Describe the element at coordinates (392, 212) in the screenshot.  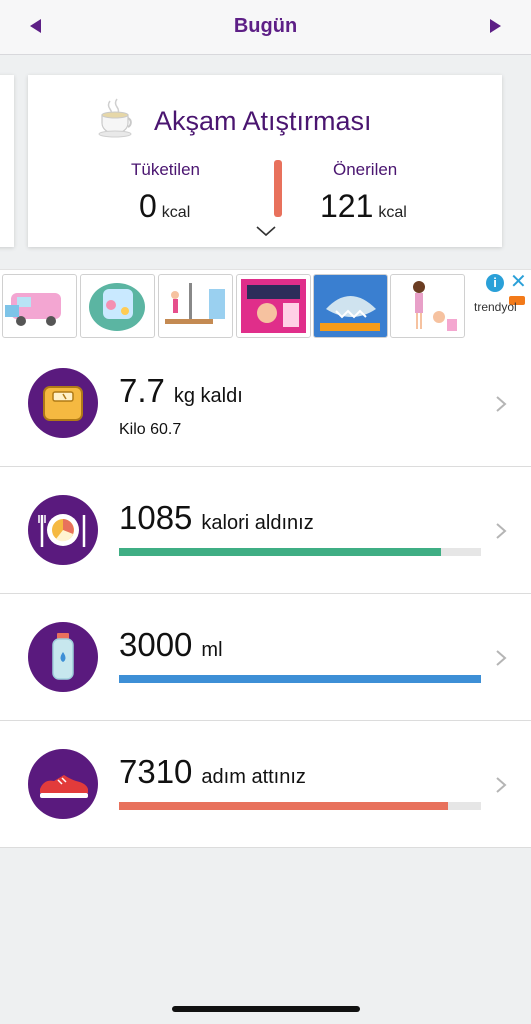
I see `recommended-unit: kcal` at that location.